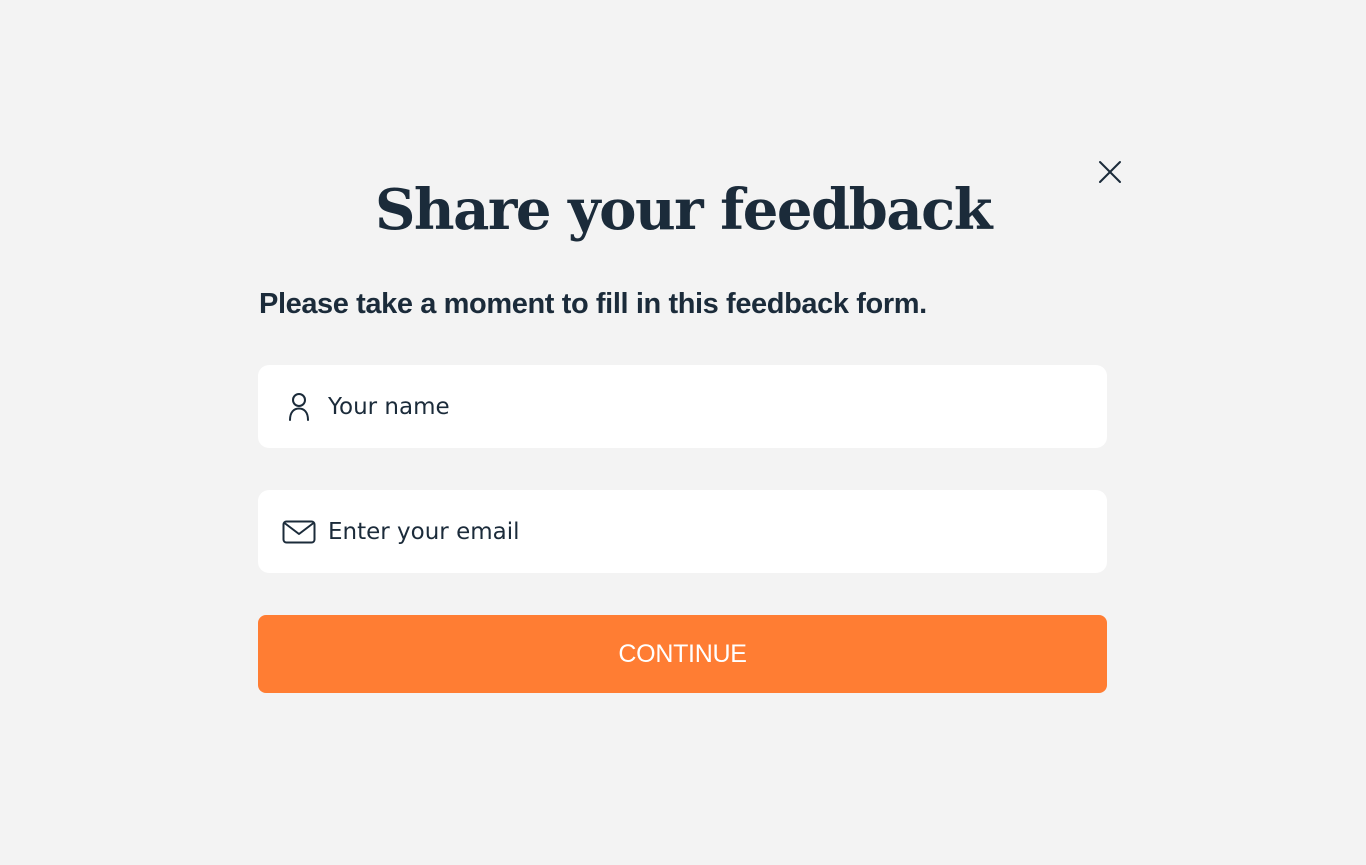 This screenshot has height=865, width=1366. What do you see at coordinates (717, 406) in the screenshot?
I see `name-input` at bounding box center [717, 406].